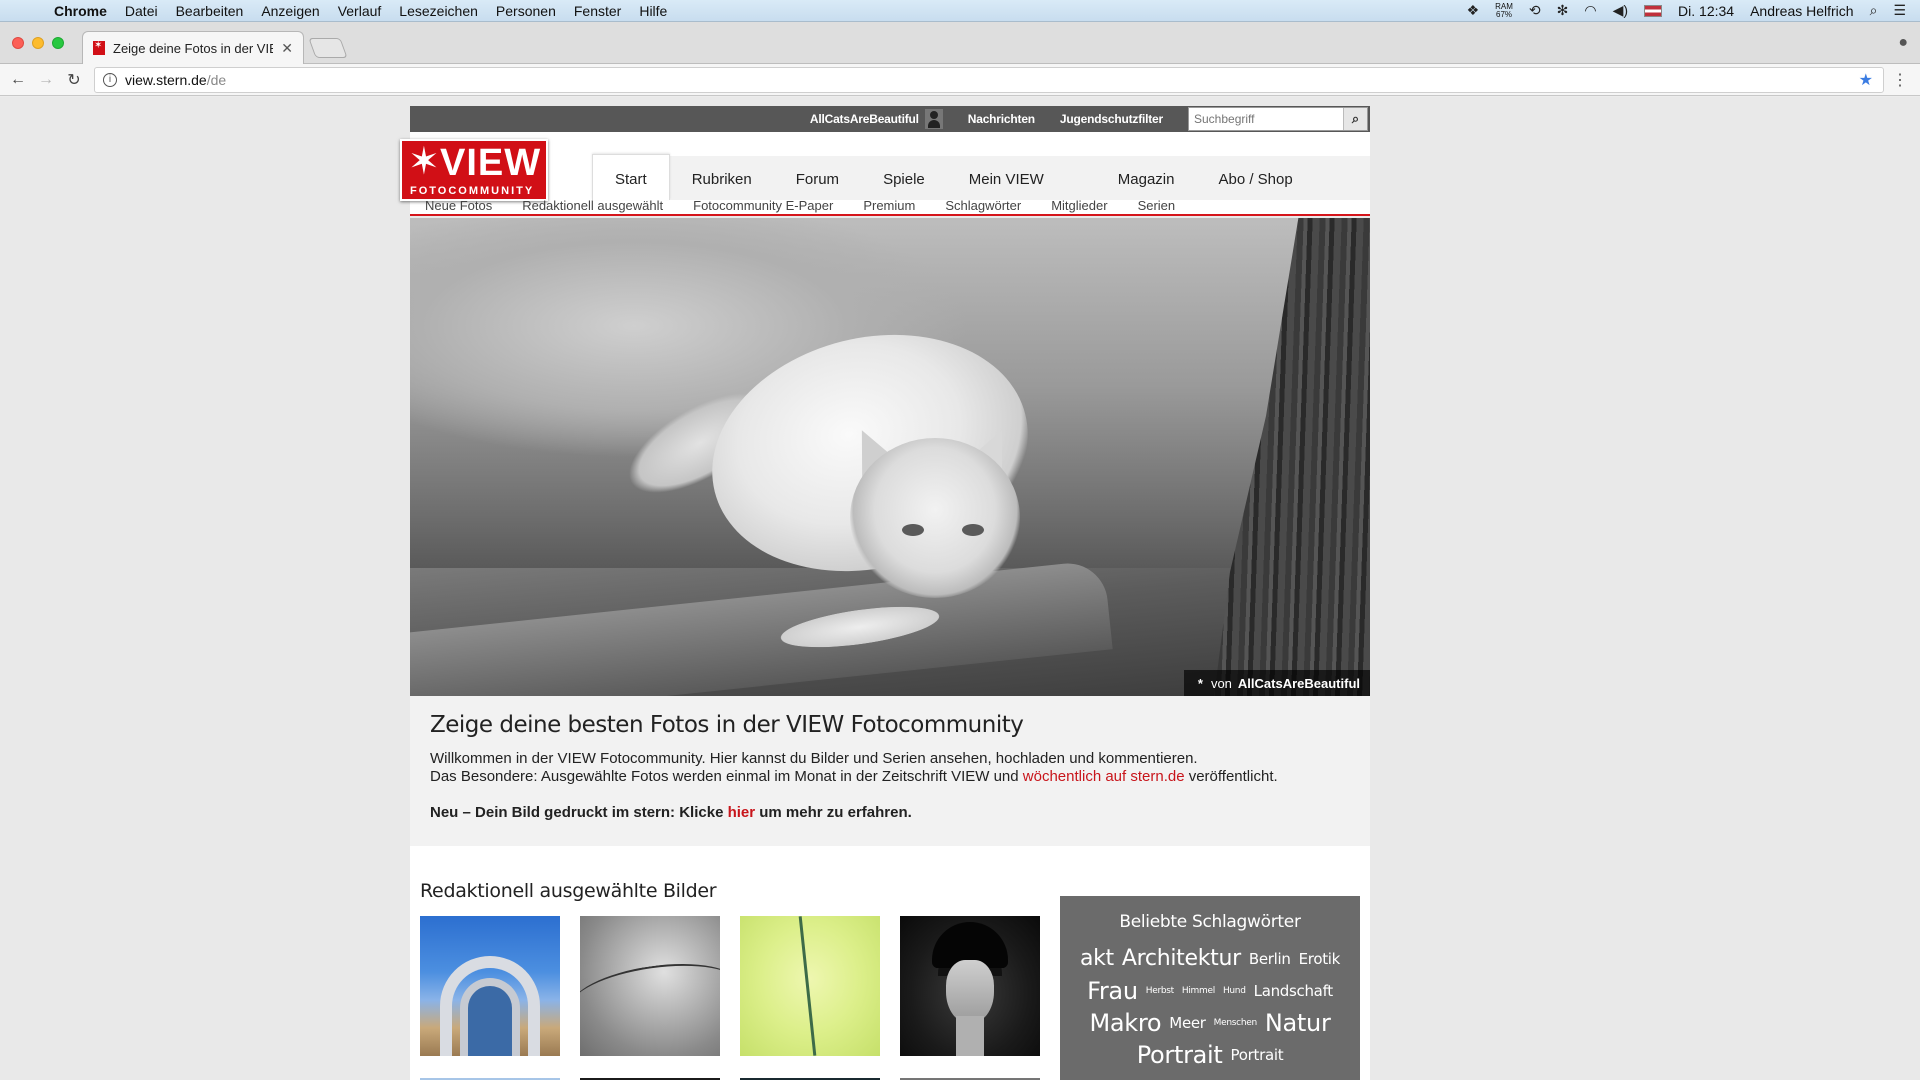  I want to click on menu-lesezeichen: Lesezeichen, so click(438, 11).